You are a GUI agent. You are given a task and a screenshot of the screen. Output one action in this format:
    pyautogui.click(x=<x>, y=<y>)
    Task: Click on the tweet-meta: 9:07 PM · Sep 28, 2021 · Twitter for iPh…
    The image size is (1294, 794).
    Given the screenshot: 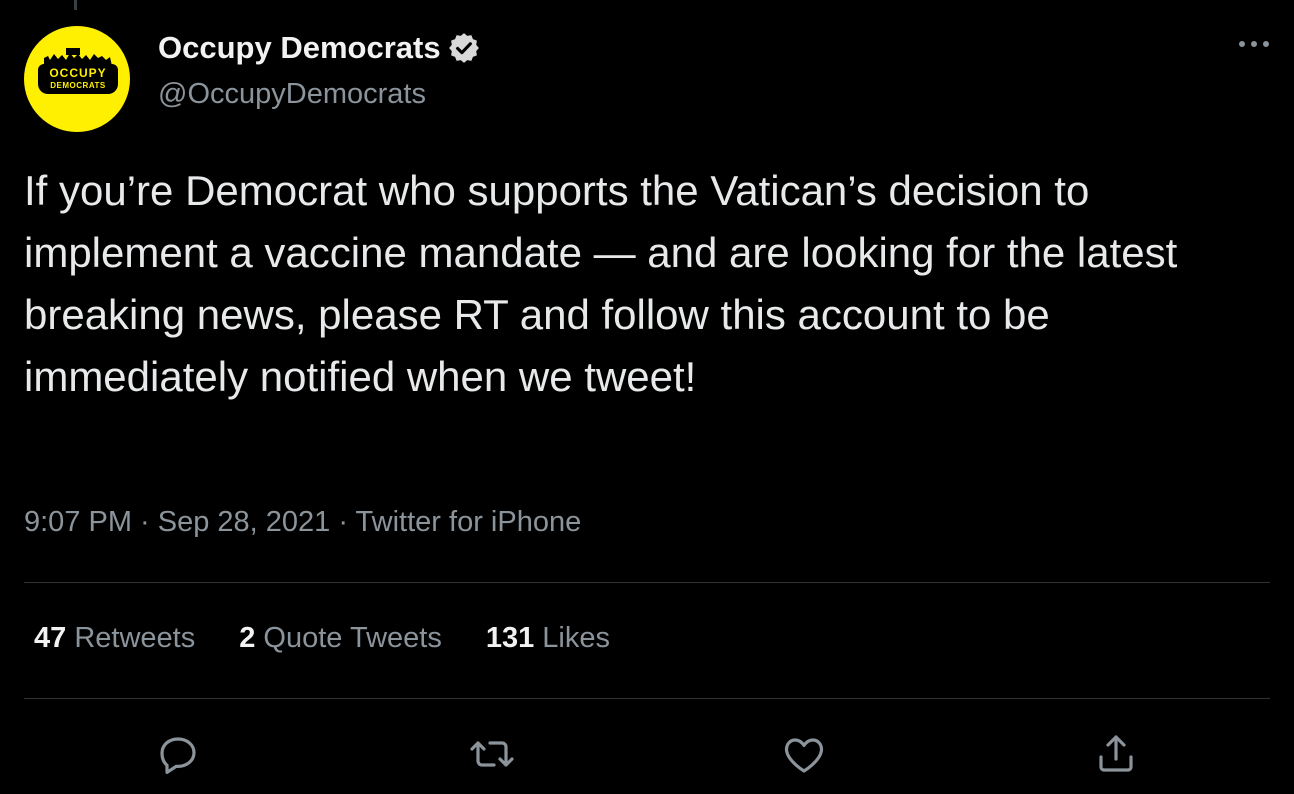 What is the action you would take?
    pyautogui.click(x=302, y=522)
    